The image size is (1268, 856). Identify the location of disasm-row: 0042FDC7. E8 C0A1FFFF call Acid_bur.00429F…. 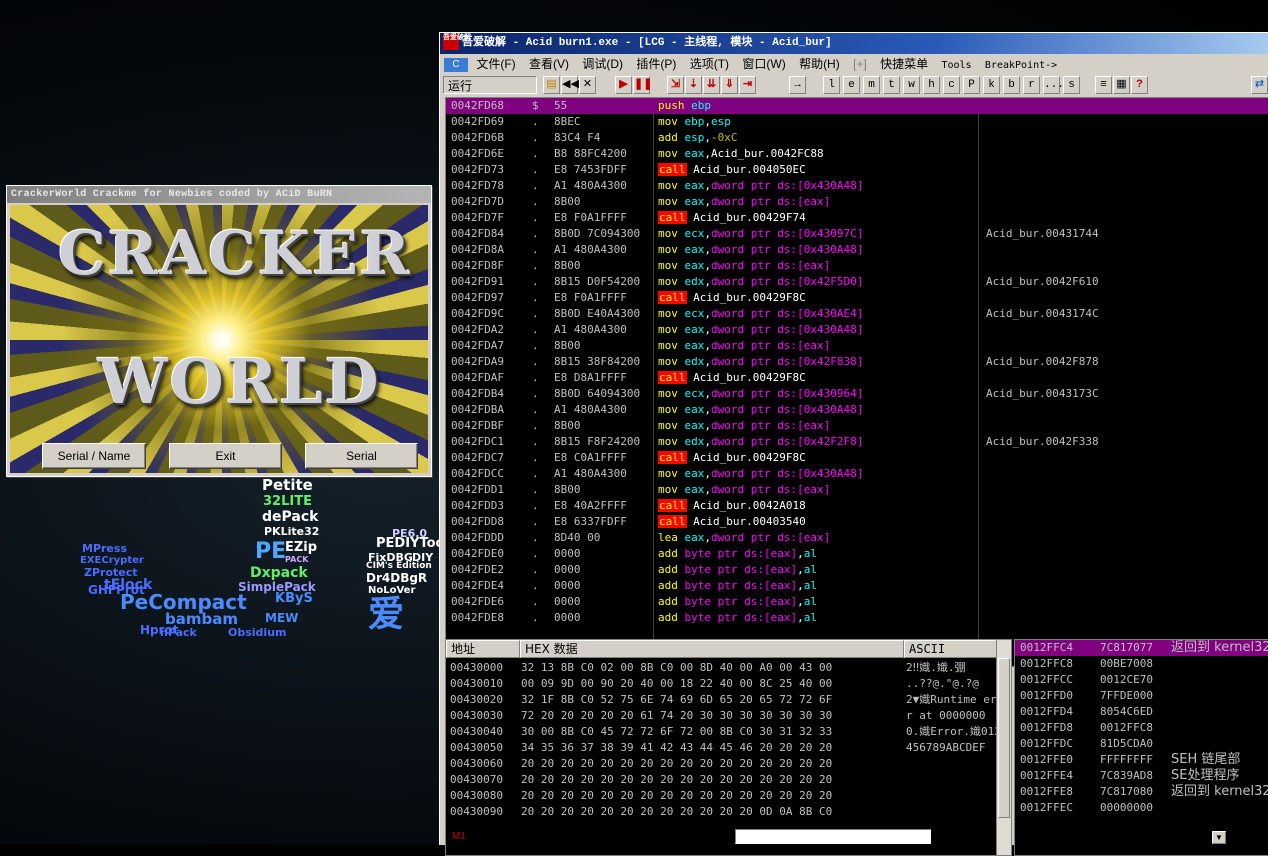
(857, 458).